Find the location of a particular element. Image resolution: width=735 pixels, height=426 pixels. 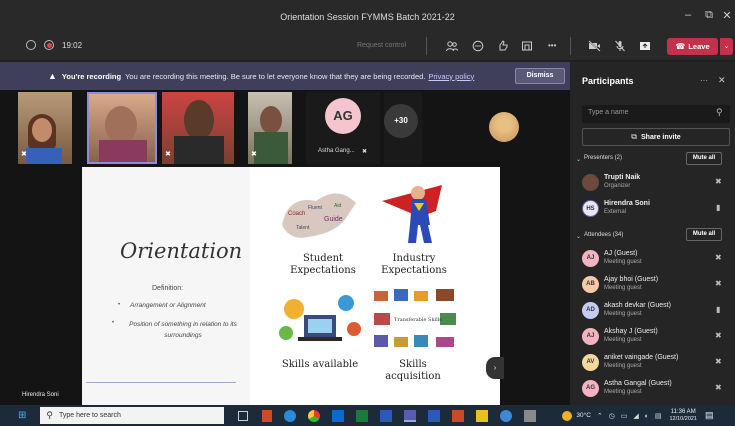

attendees-section-label: Attendees (34) is located at coordinates (604, 235).